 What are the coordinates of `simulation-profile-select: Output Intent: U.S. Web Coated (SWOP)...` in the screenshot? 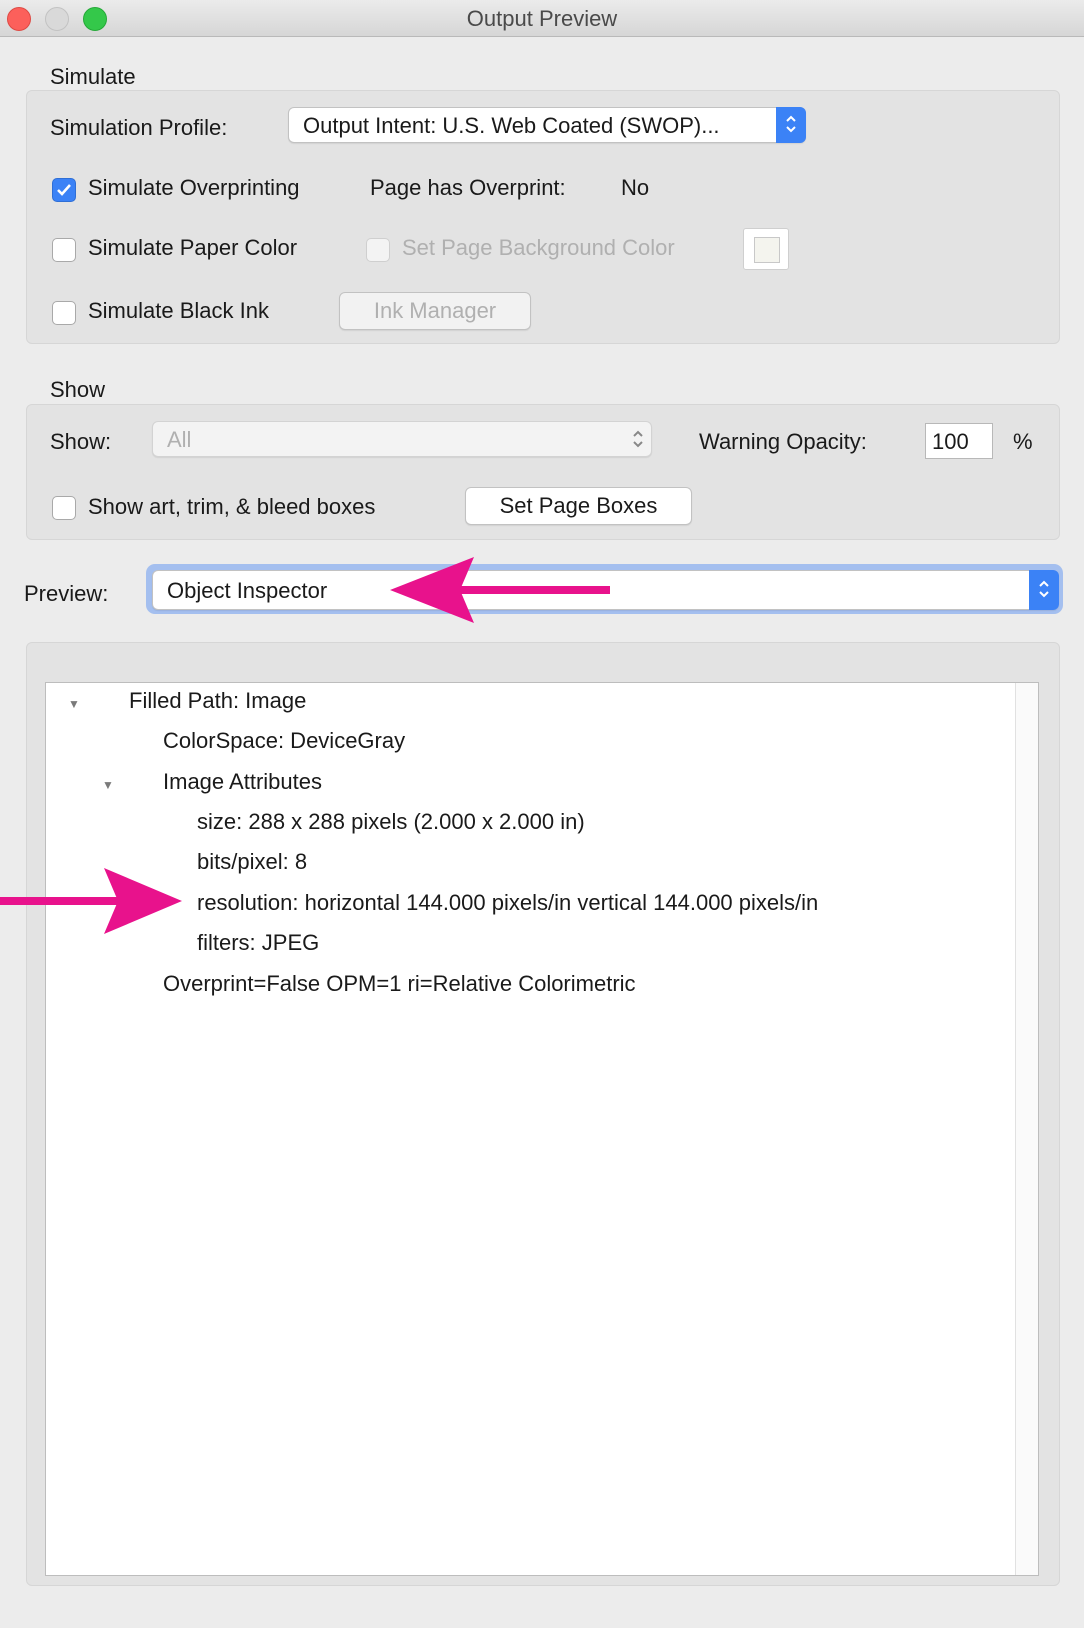 It's located at (547, 125).